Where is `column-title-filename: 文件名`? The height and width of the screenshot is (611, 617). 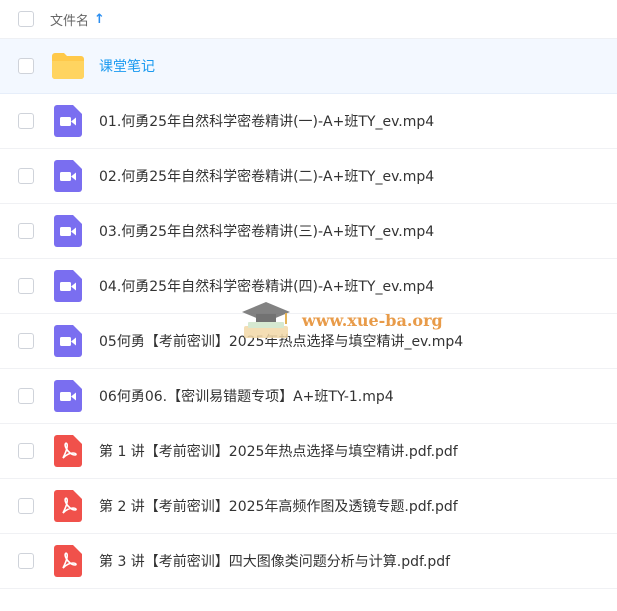
column-title-filename: 文件名 is located at coordinates (69, 19).